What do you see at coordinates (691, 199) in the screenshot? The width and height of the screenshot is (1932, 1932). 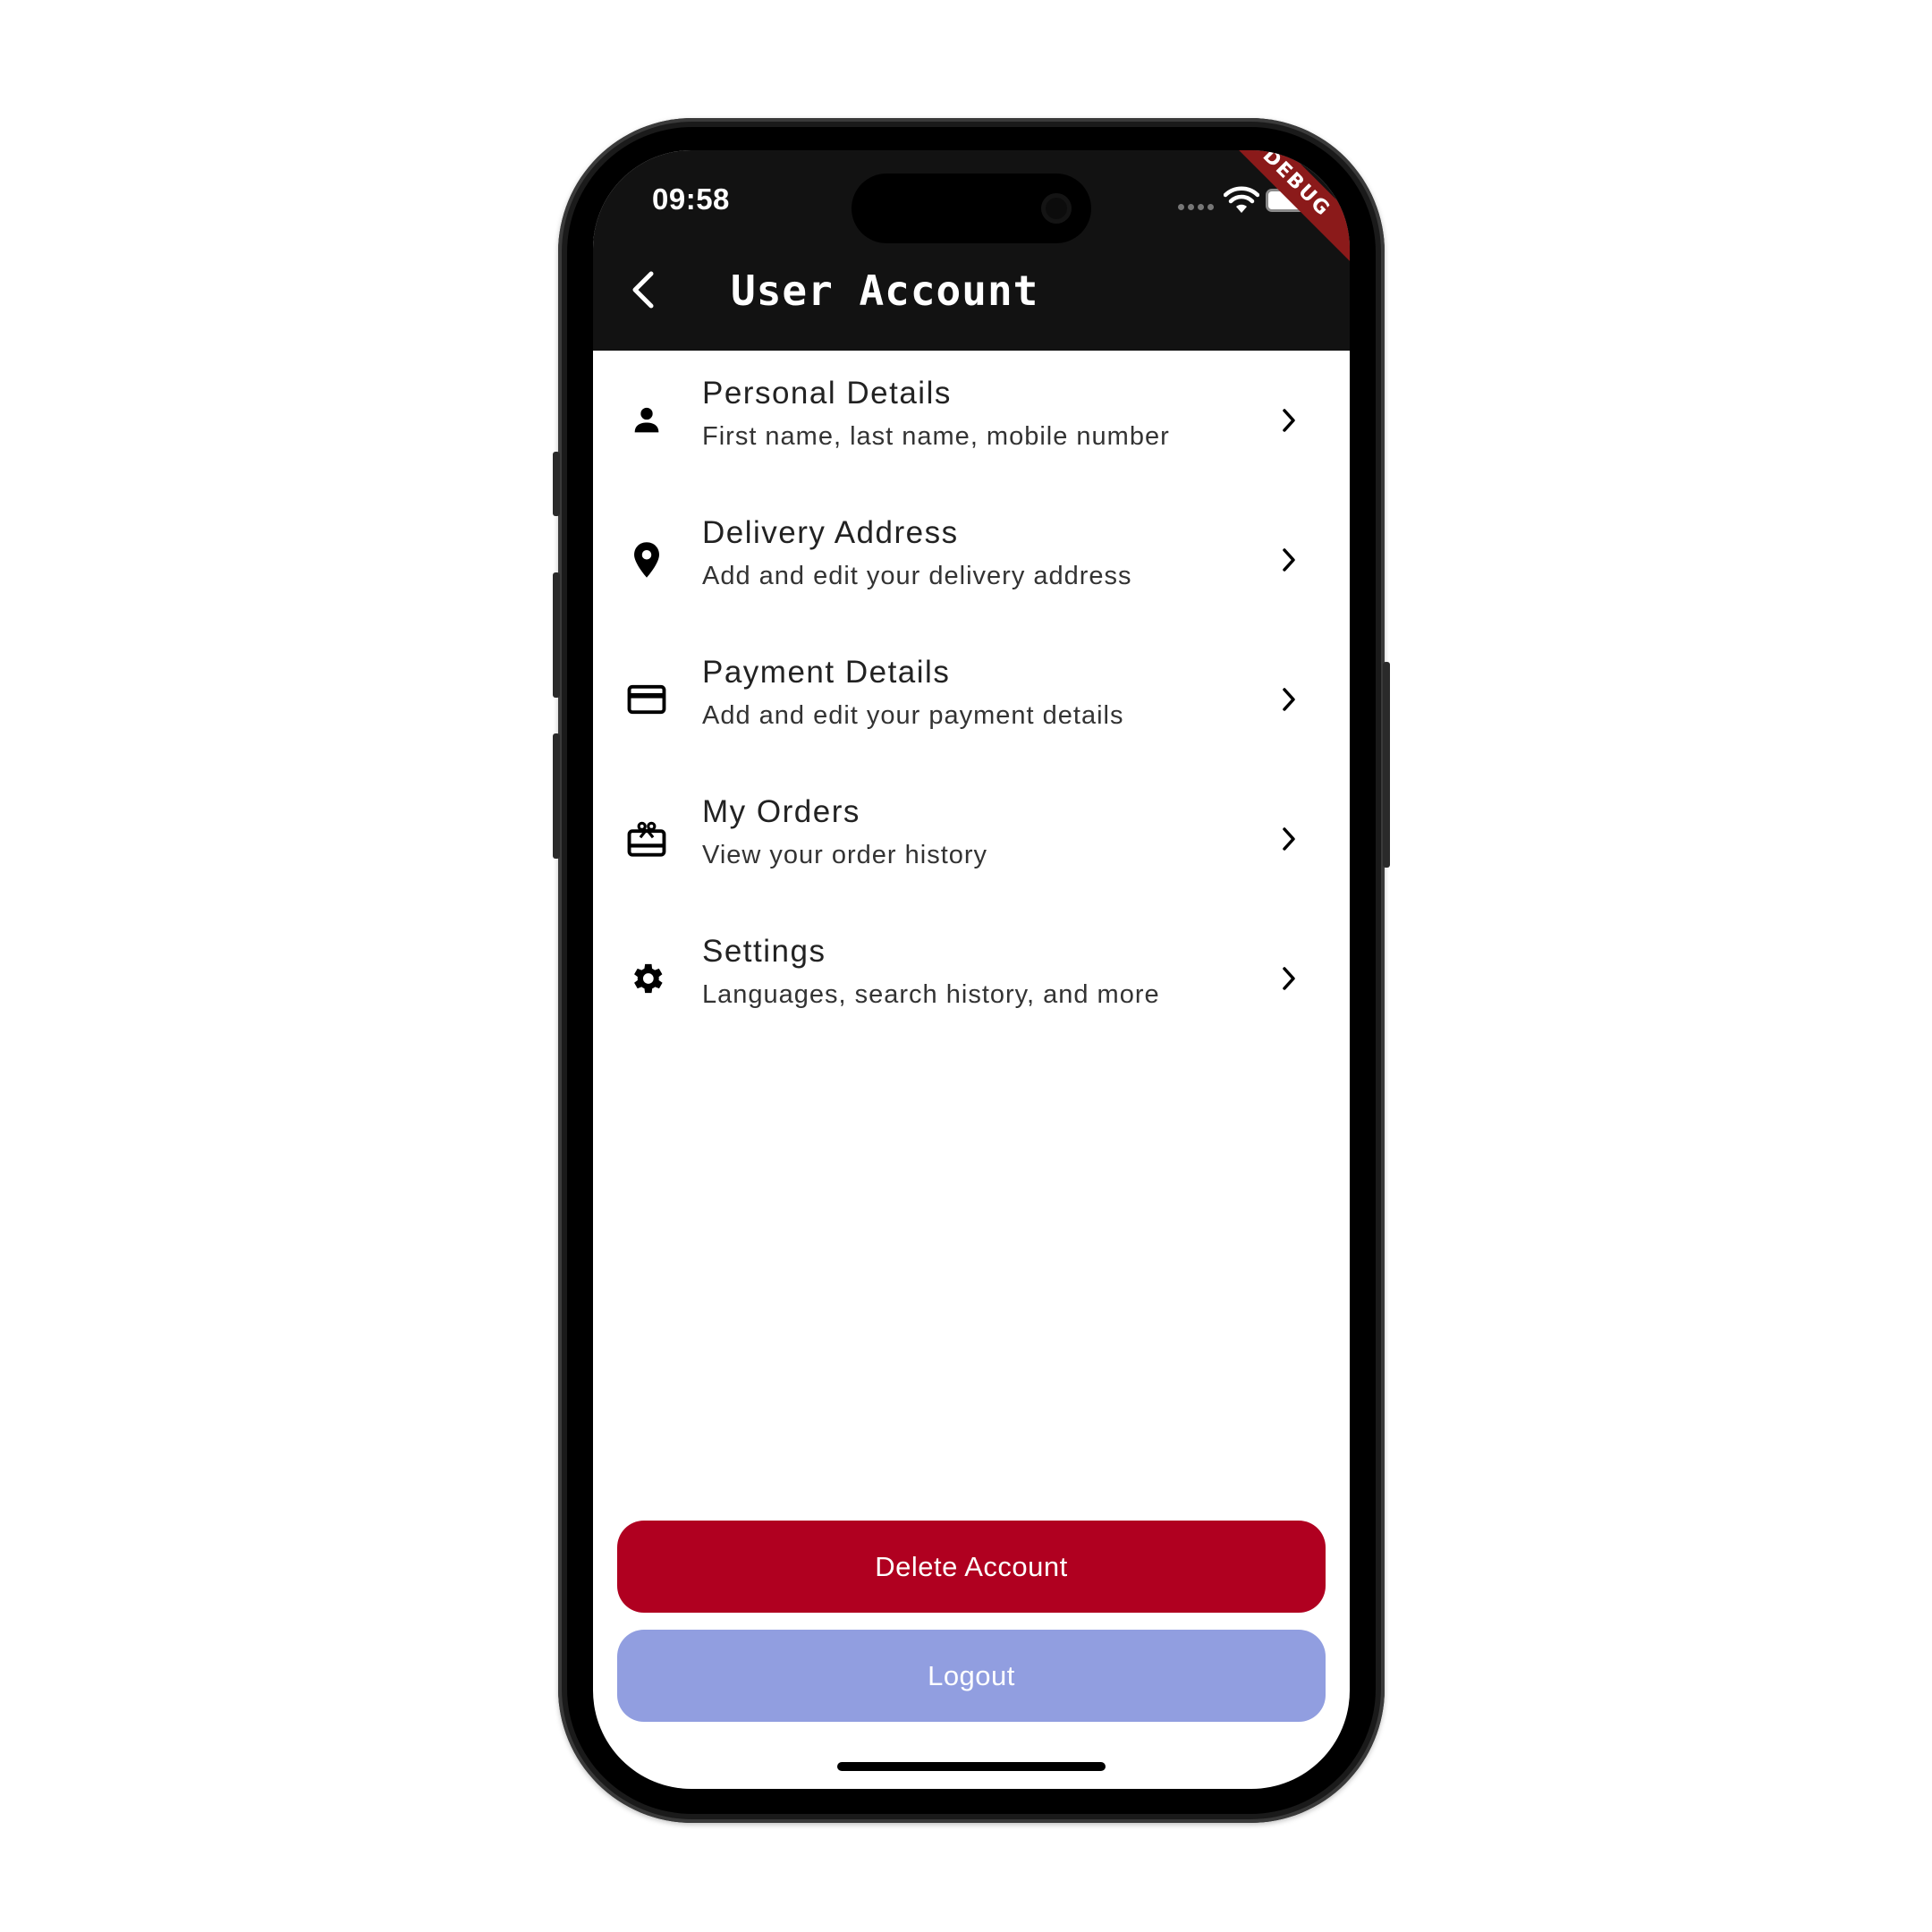 I see `status-time: 09:58` at bounding box center [691, 199].